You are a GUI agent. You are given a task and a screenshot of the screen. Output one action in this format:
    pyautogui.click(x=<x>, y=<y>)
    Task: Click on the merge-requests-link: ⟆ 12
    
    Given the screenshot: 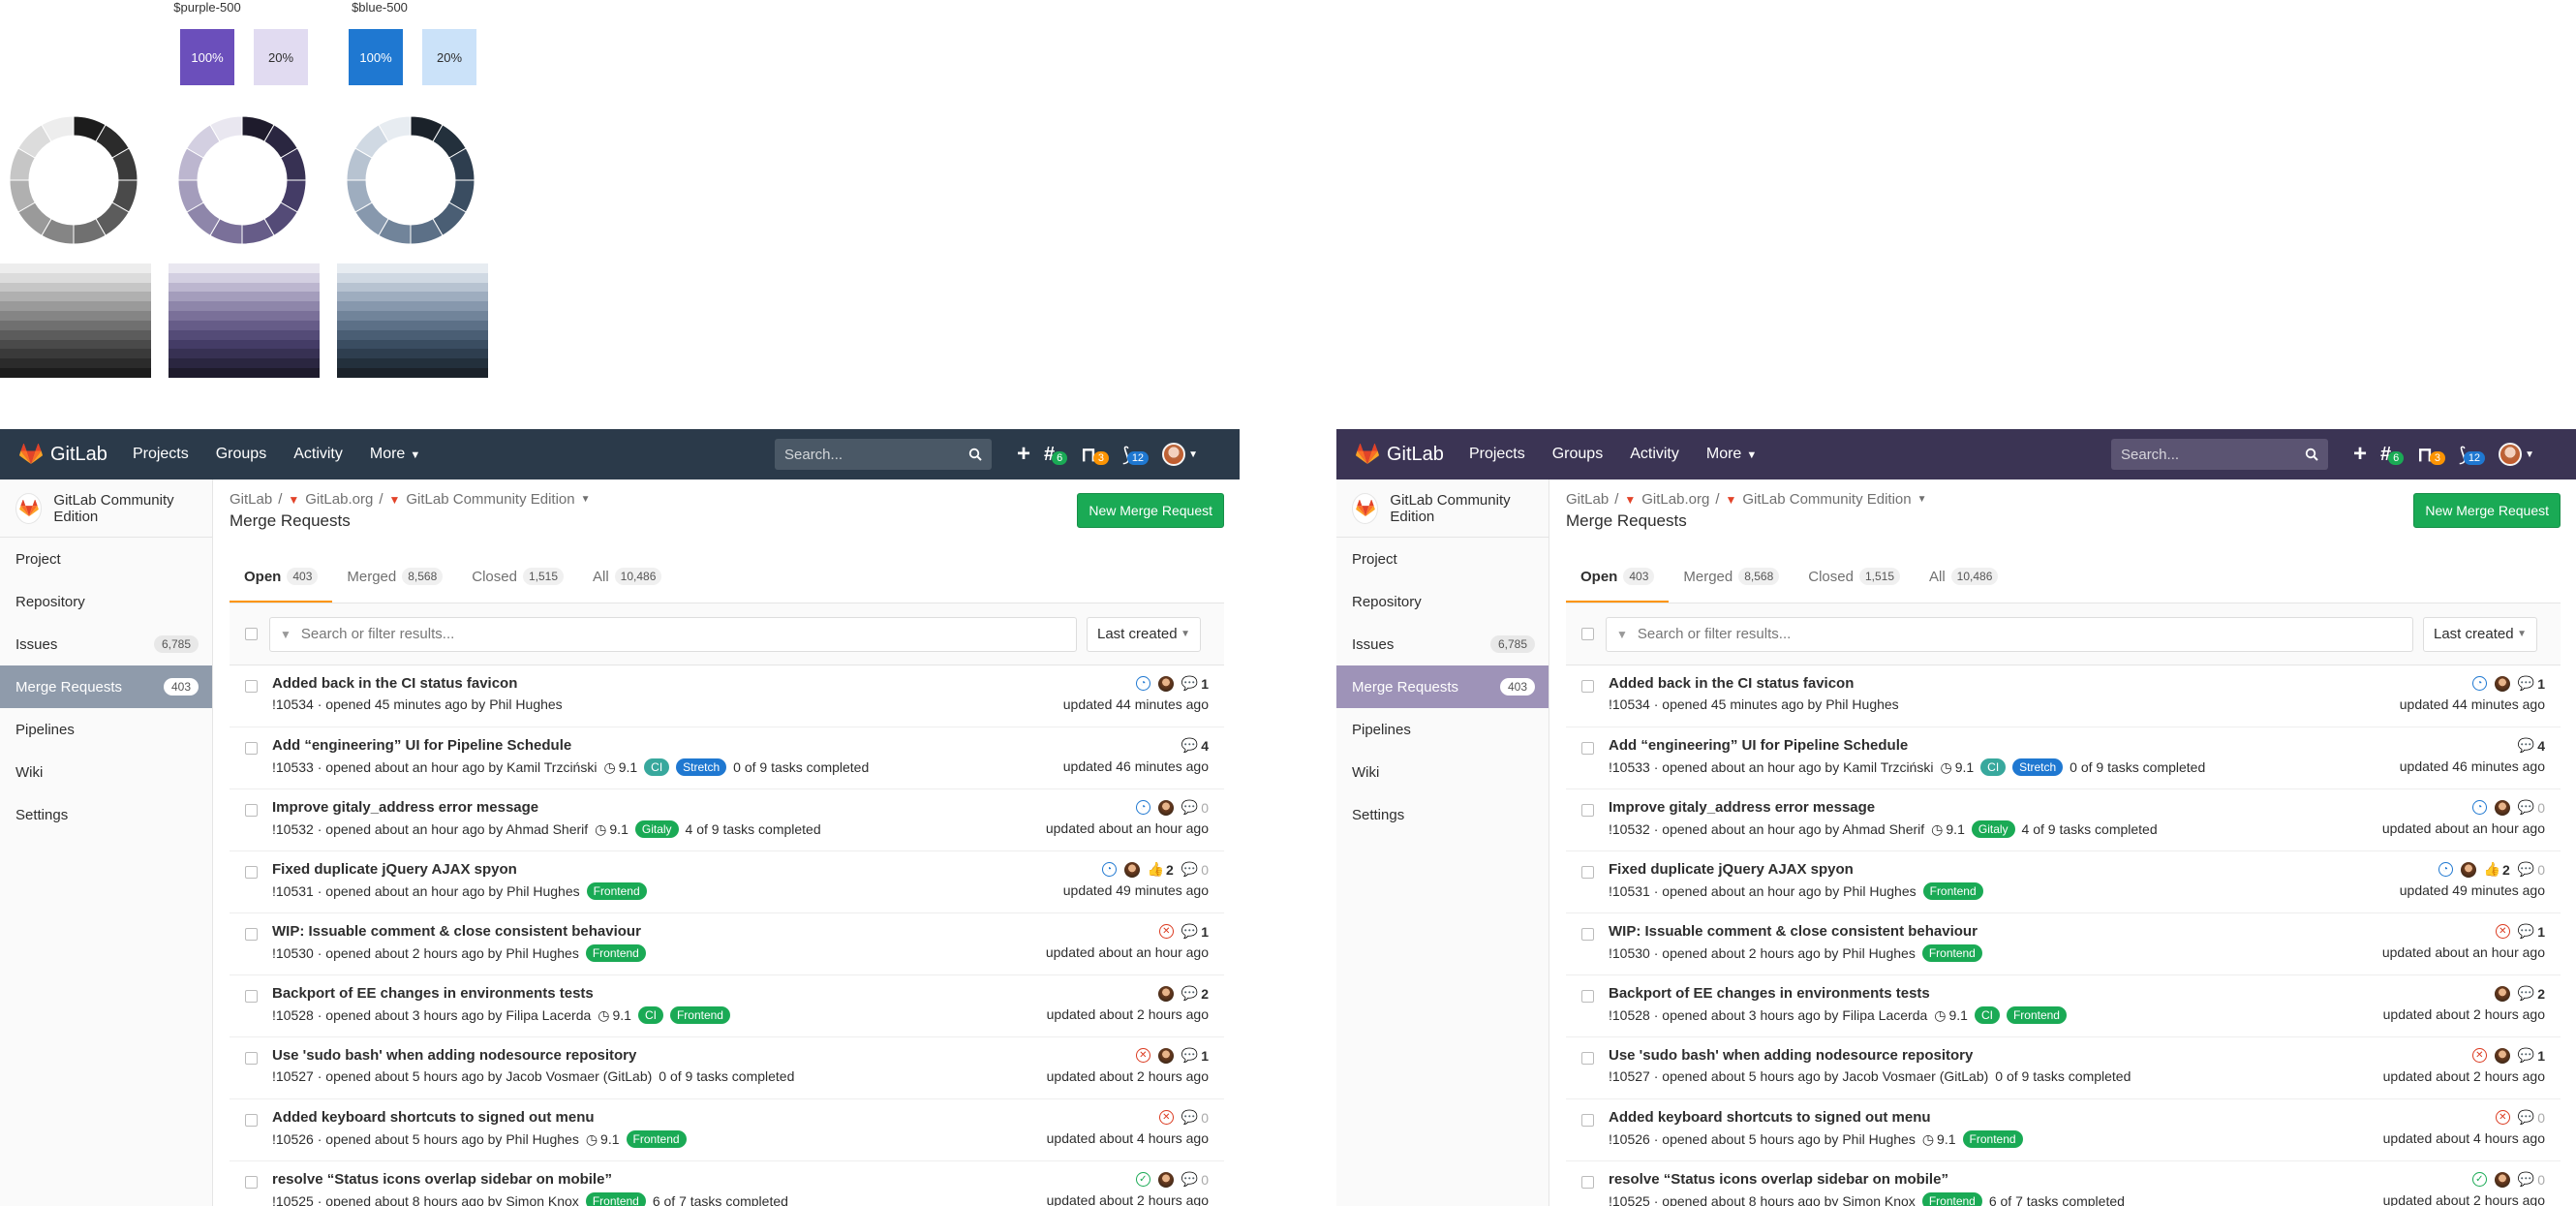 What is the action you would take?
    pyautogui.click(x=1136, y=455)
    